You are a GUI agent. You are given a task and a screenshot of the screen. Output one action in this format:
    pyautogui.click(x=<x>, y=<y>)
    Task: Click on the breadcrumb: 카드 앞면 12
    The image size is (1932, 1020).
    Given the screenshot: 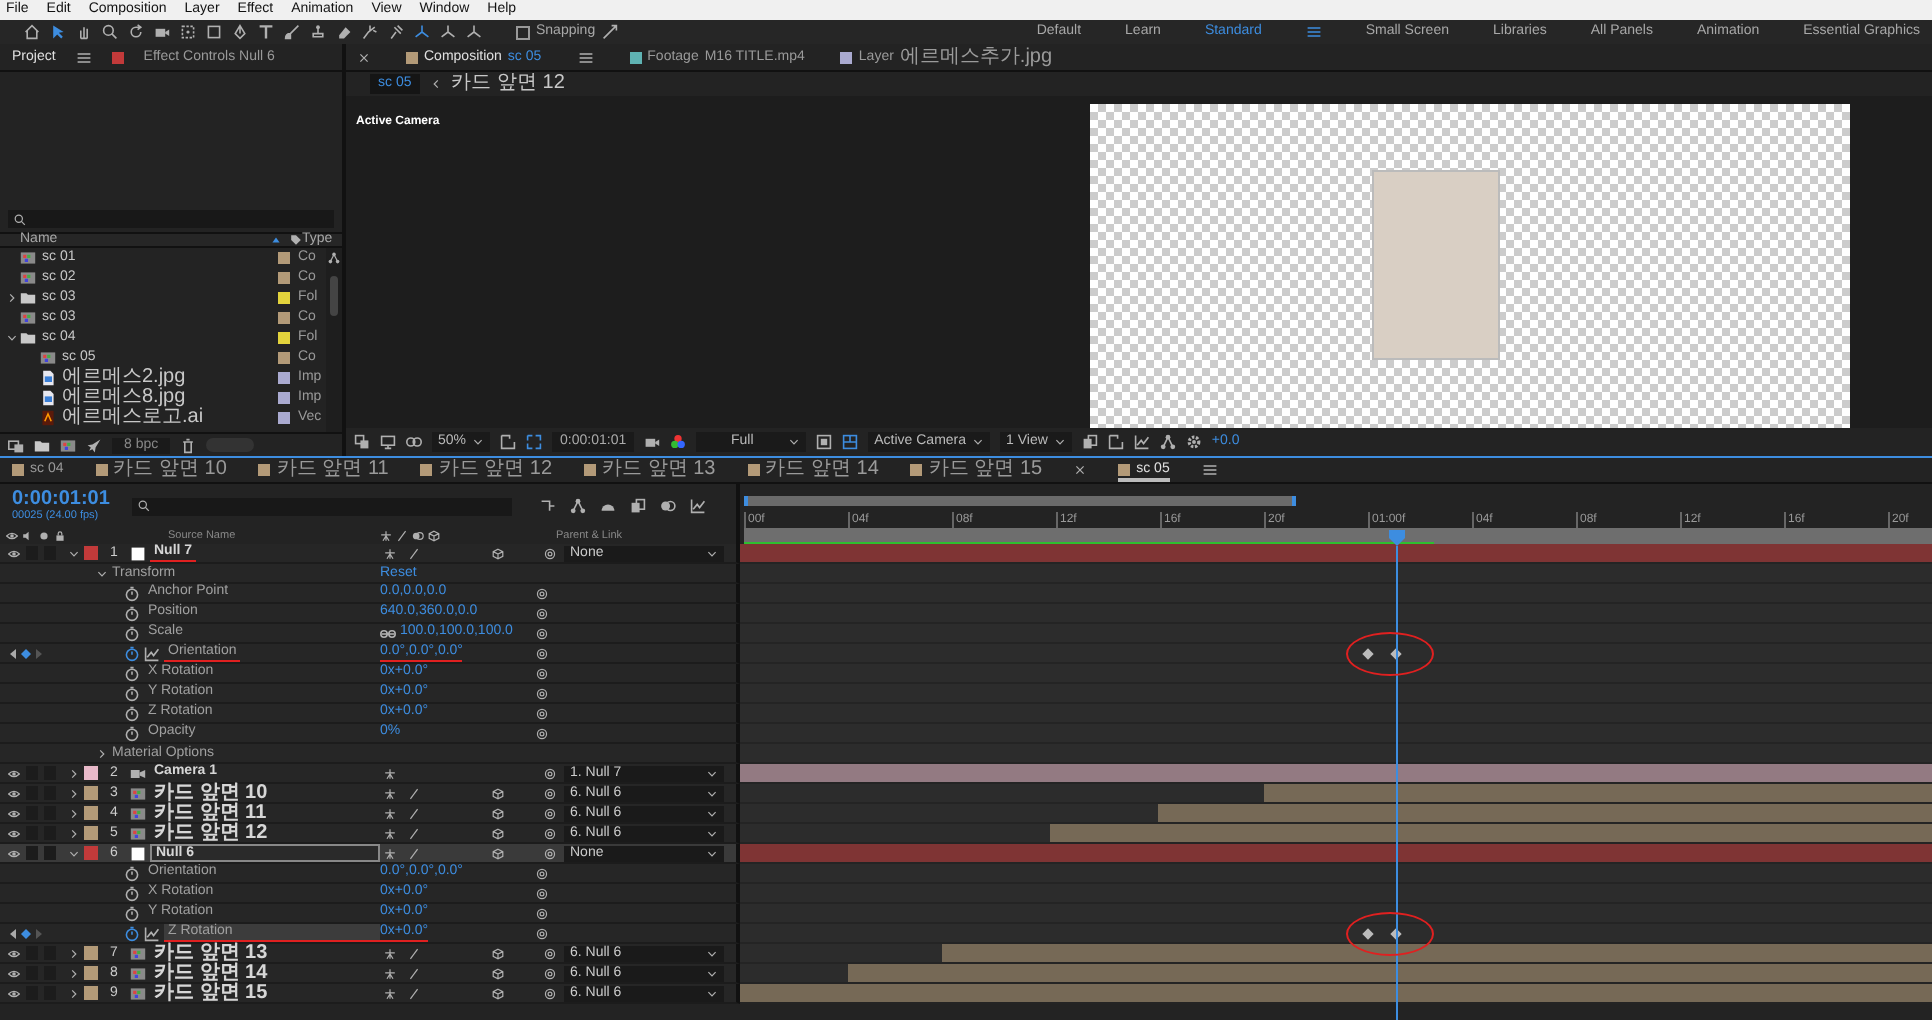 What is the action you would take?
    pyautogui.click(x=508, y=84)
    